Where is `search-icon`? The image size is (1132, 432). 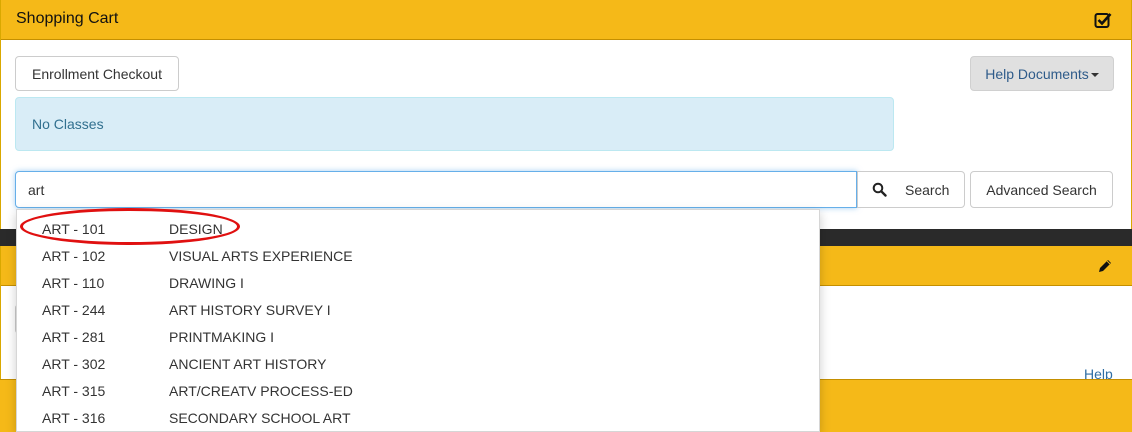 search-icon is located at coordinates (879, 189).